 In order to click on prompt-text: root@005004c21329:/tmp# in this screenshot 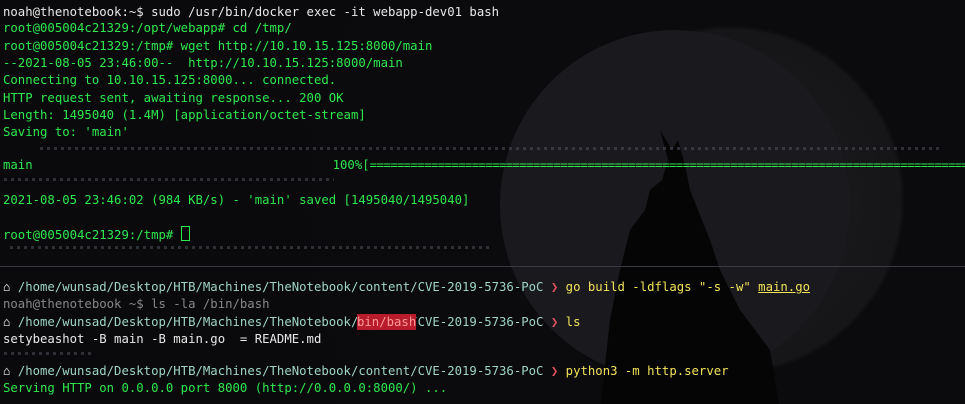, I will do `click(92, 235)`.